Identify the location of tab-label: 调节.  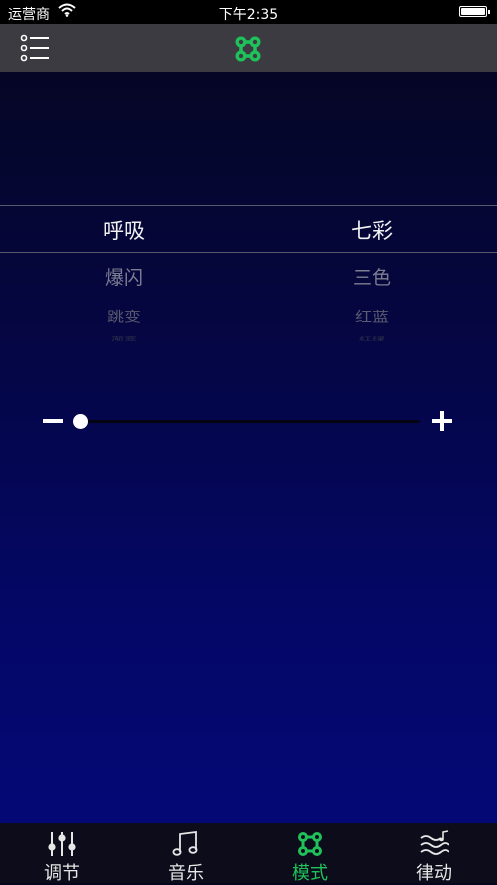
(62, 873).